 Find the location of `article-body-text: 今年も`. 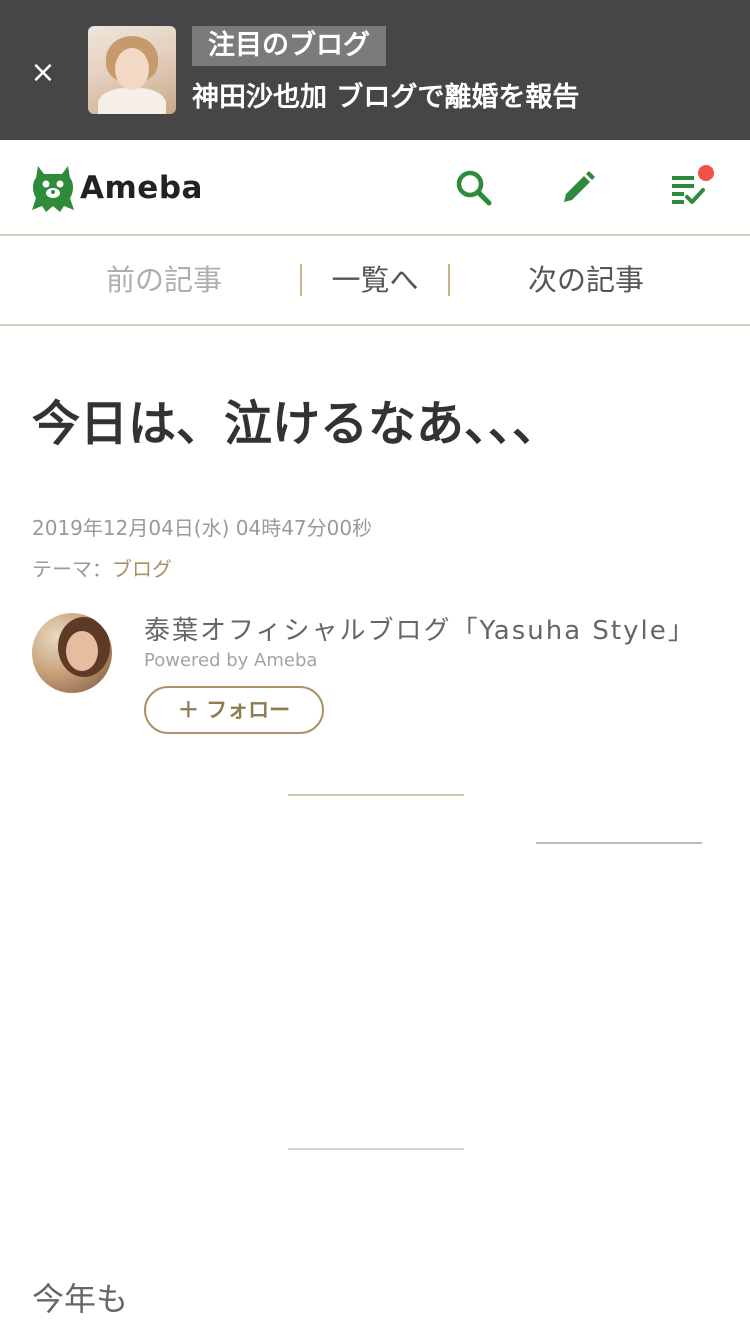

article-body-text: 今年も is located at coordinates (80, 1299).